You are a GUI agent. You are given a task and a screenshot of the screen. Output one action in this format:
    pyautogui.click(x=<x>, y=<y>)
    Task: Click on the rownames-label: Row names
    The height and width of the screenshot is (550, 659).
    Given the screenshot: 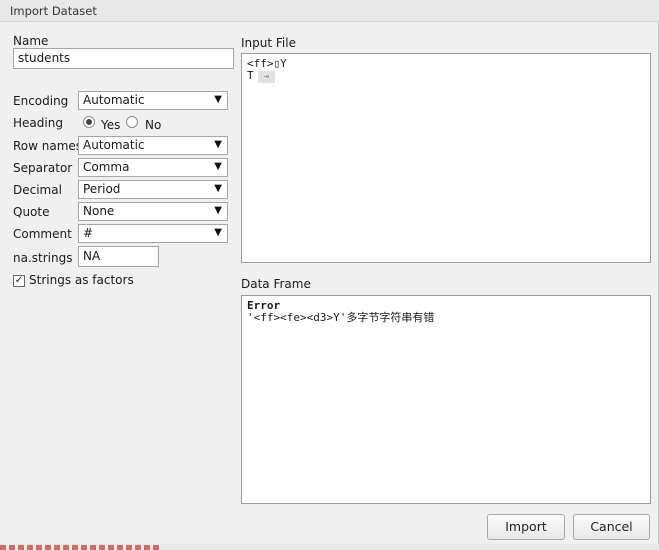 What is the action you would take?
    pyautogui.click(x=48, y=146)
    